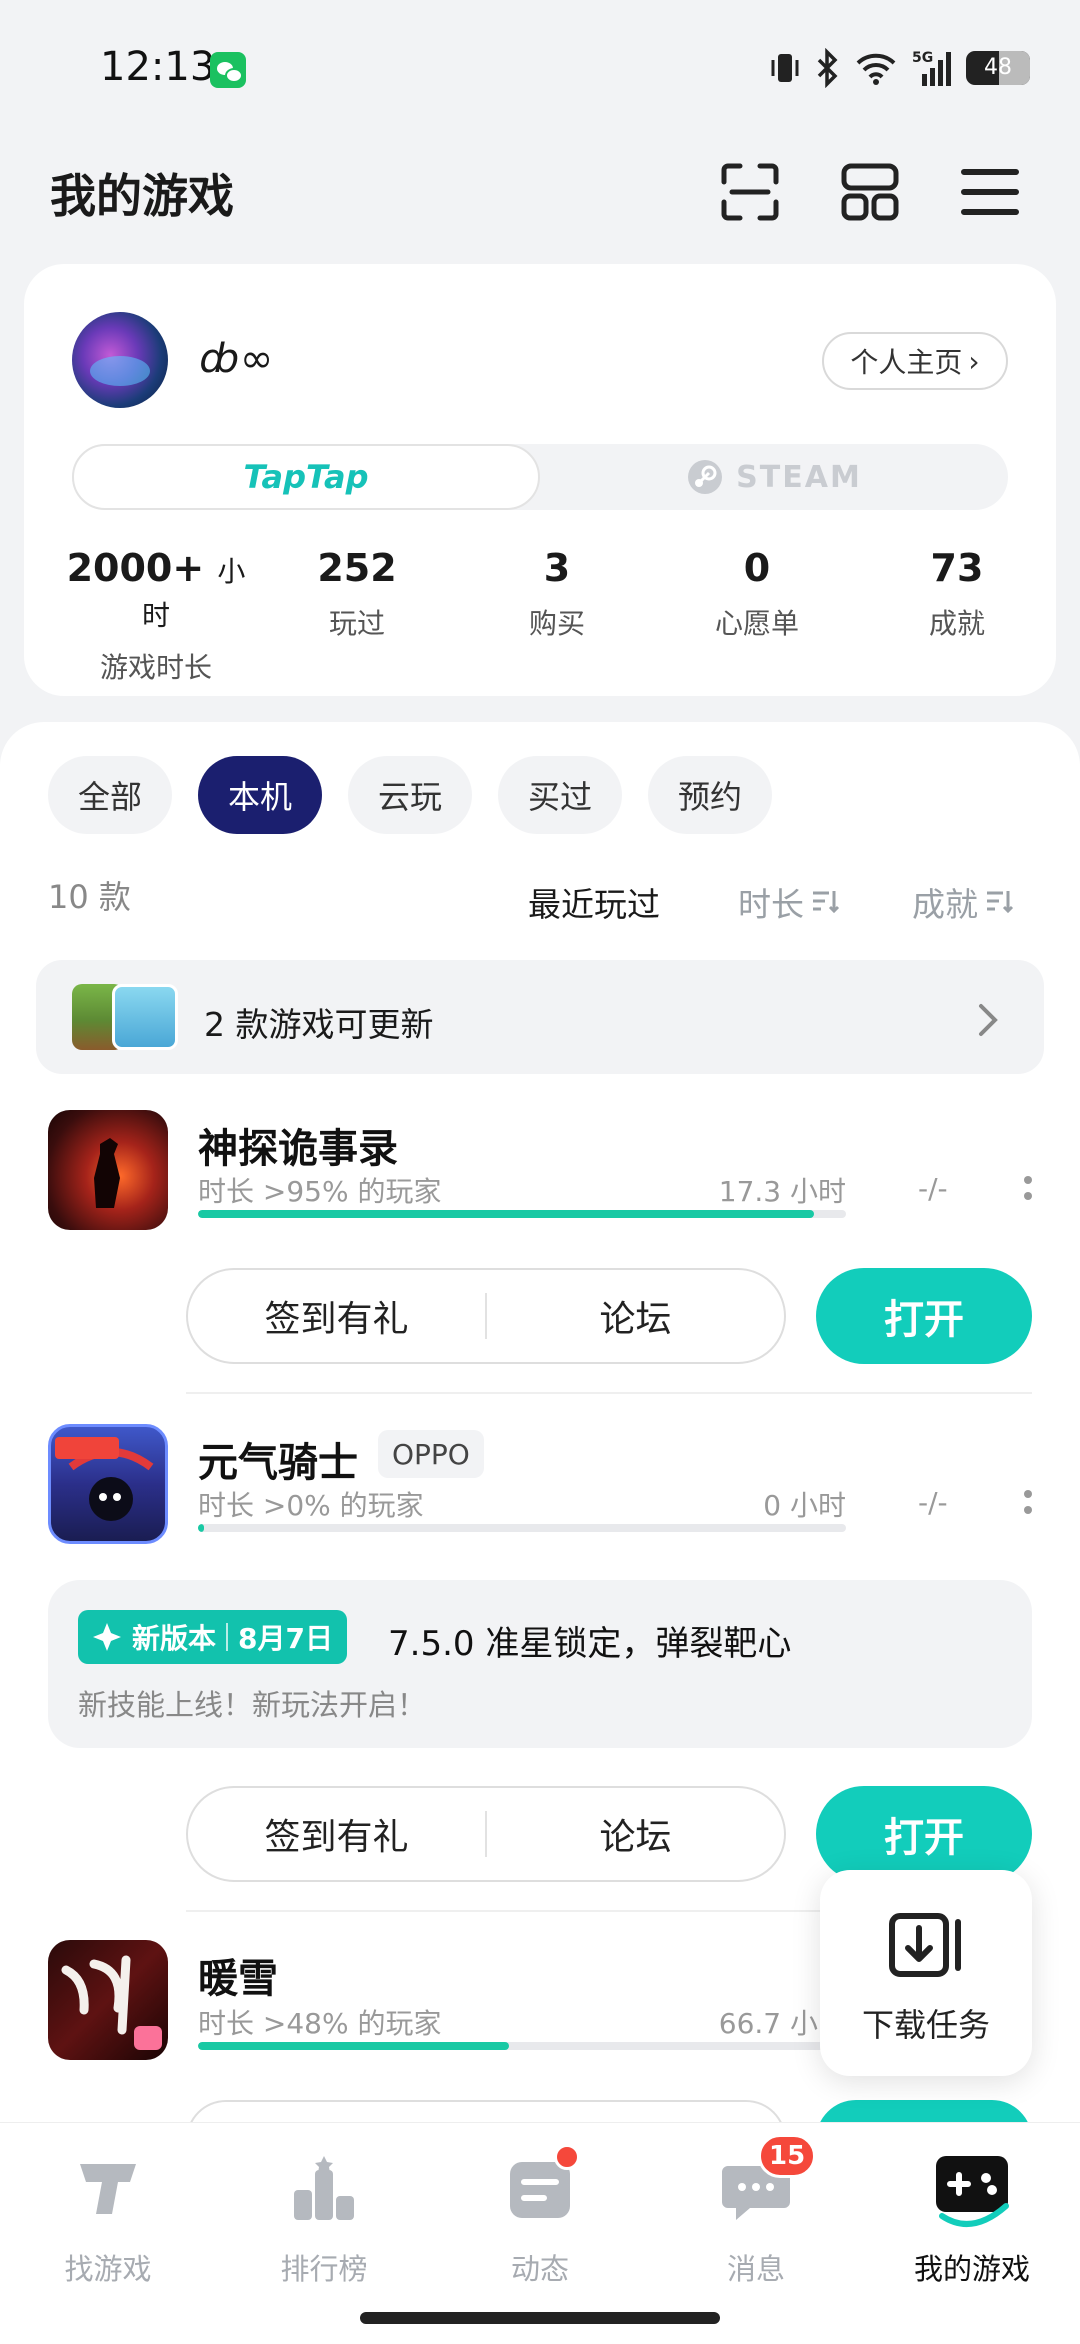 The height and width of the screenshot is (2344, 1080). What do you see at coordinates (311, 1505) in the screenshot?
I see `game-playtime-rank: 时长 >0% 的玩家` at bounding box center [311, 1505].